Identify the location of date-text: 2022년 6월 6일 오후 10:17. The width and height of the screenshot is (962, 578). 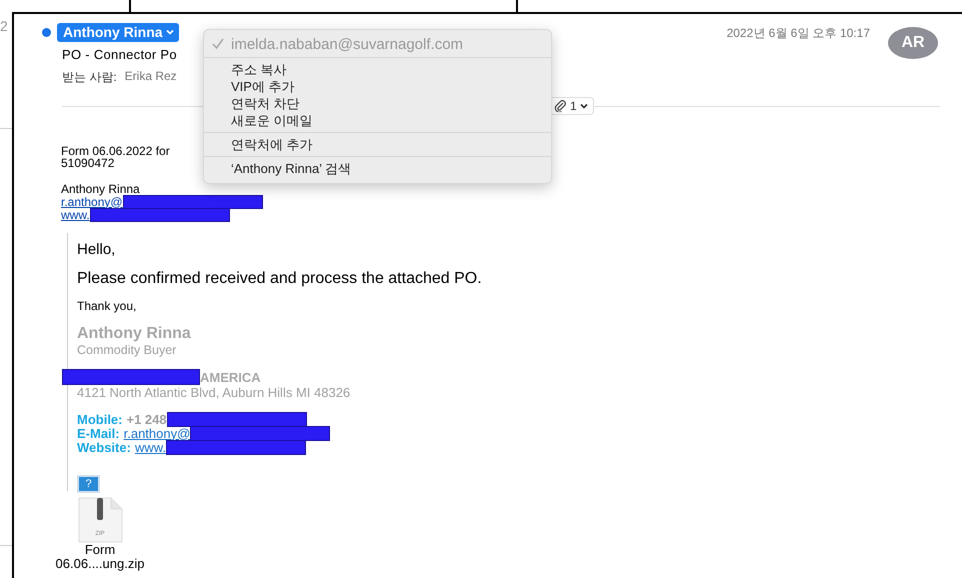
(798, 33).